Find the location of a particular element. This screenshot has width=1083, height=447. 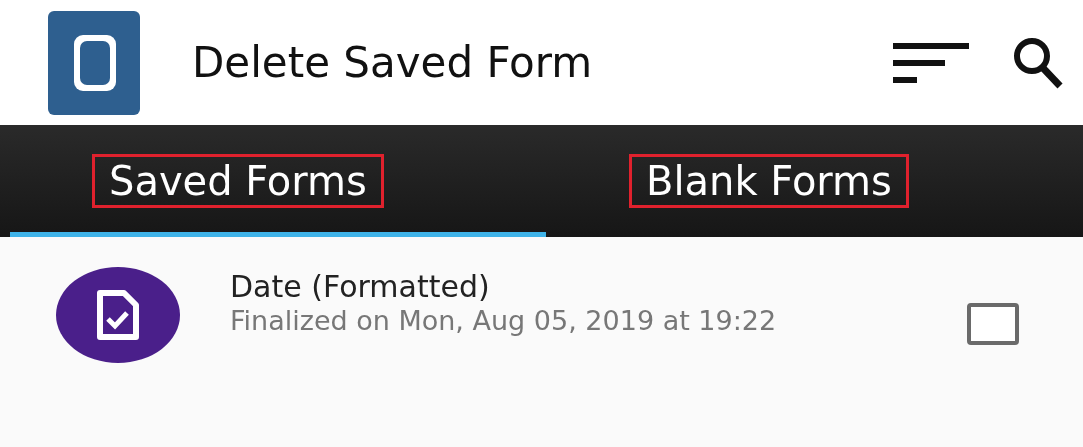

app-logo-icon is located at coordinates (94, 62).